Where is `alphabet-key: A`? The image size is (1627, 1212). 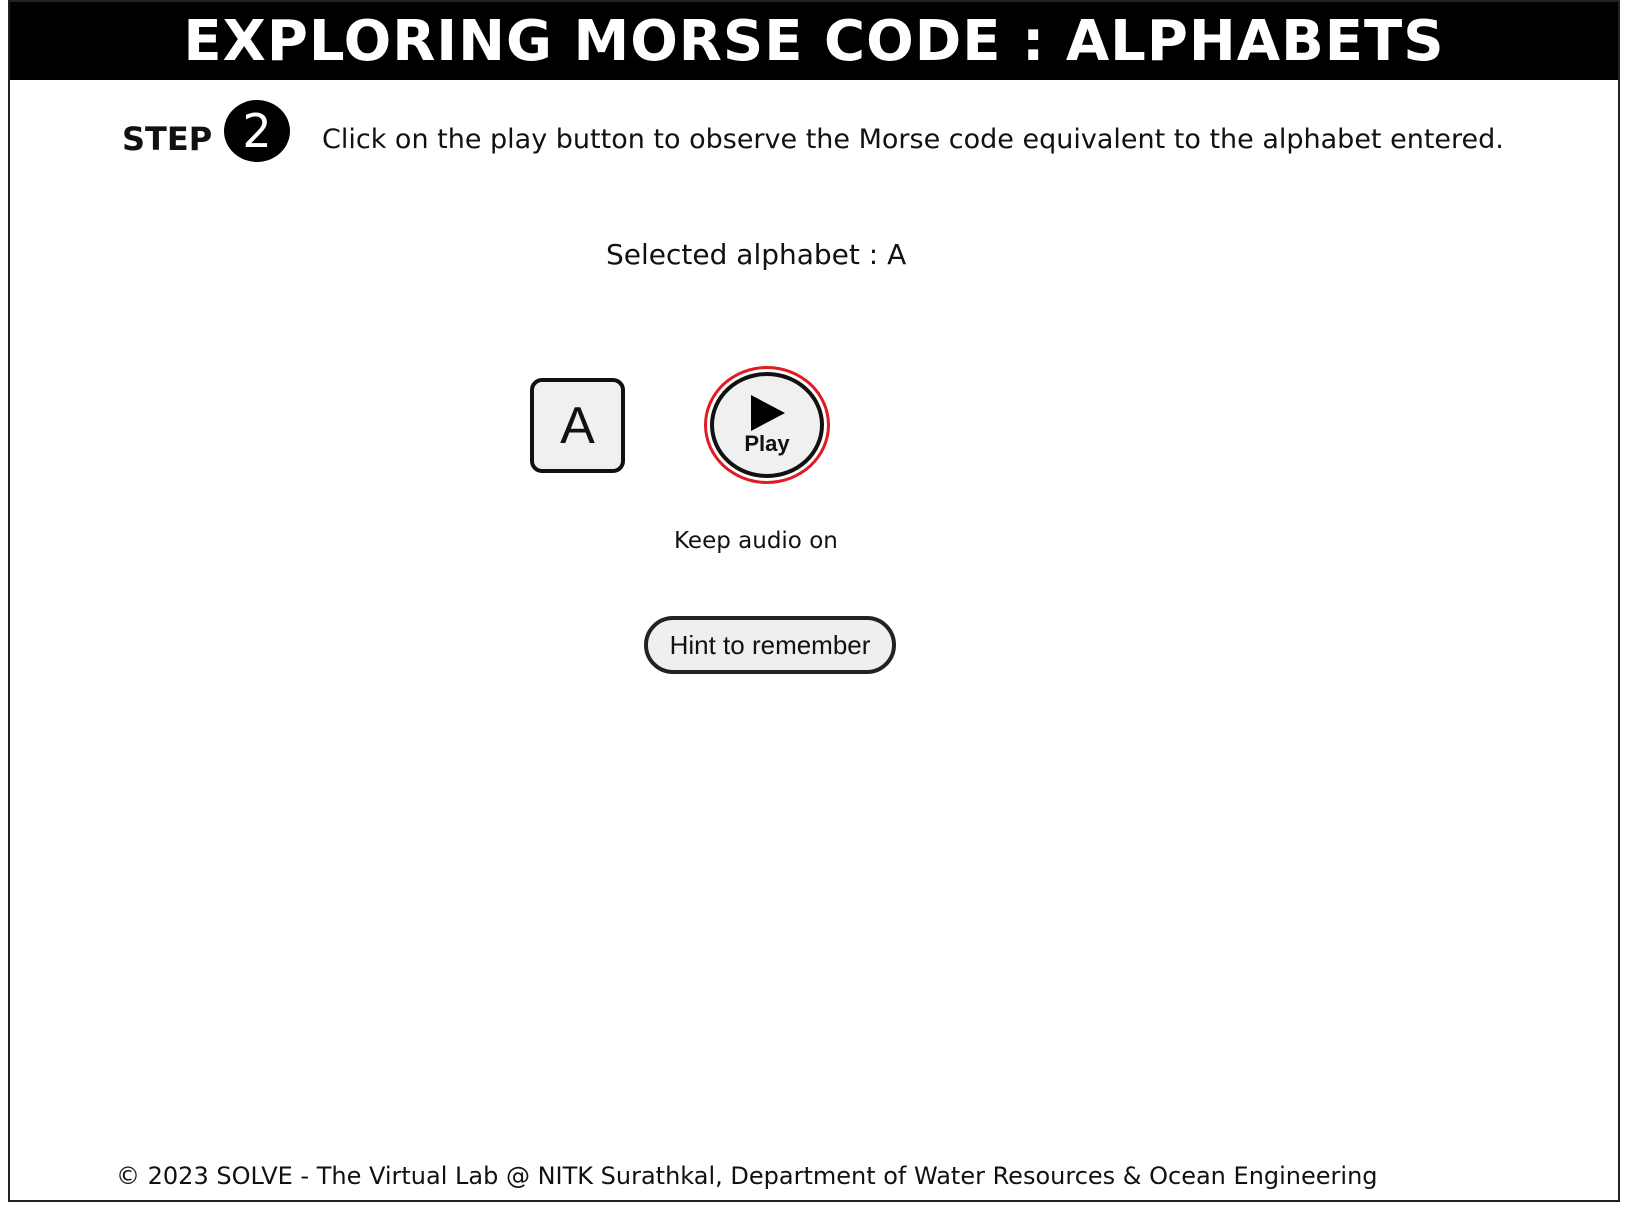
alphabet-key: A is located at coordinates (577, 425).